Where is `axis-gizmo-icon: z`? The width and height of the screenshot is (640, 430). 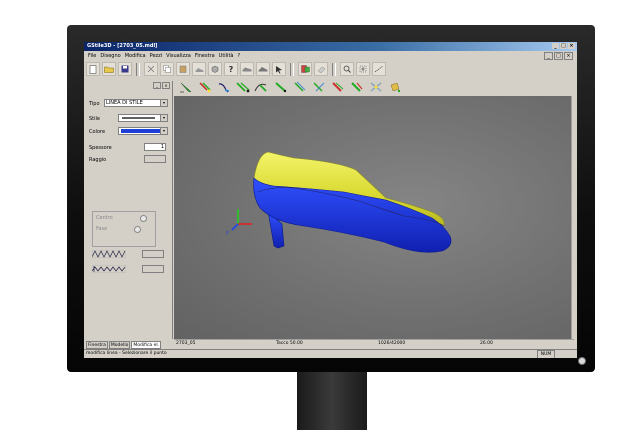
axis-gizmo-icon: z is located at coordinates (239, 222).